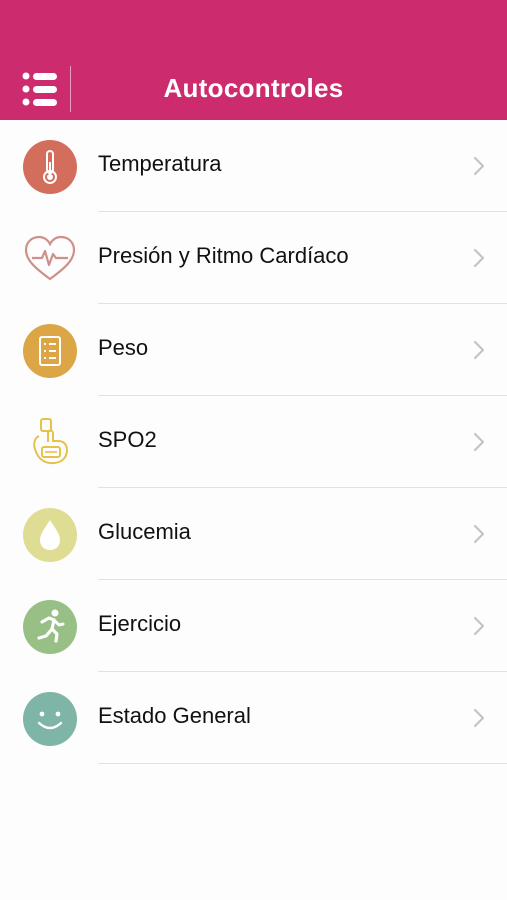  What do you see at coordinates (50, 258) in the screenshot?
I see `heart-pulse-icon` at bounding box center [50, 258].